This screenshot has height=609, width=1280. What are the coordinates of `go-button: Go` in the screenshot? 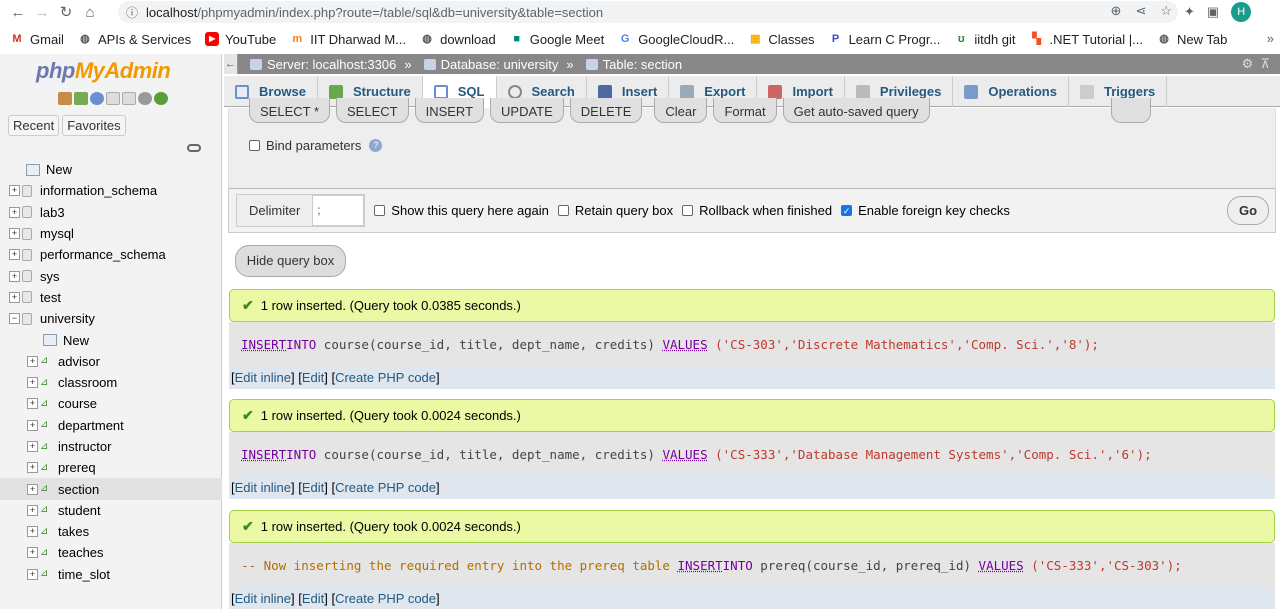 It's located at (1248, 210).